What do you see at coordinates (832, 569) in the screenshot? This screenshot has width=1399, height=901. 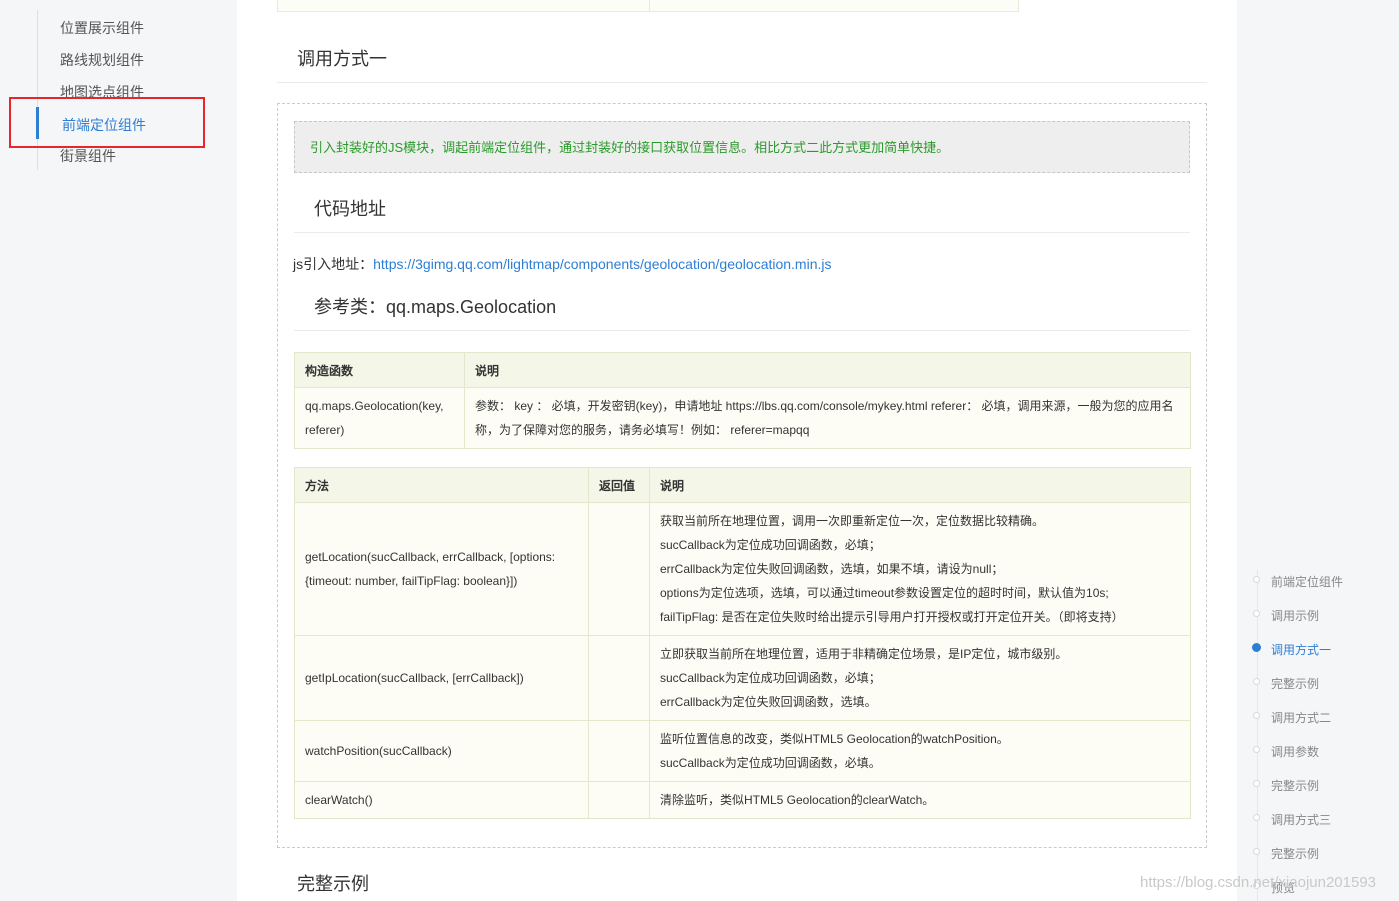 I see `description-line: errCallback为定位失败回调函数，选填，如果不填，请设为null；` at bounding box center [832, 569].